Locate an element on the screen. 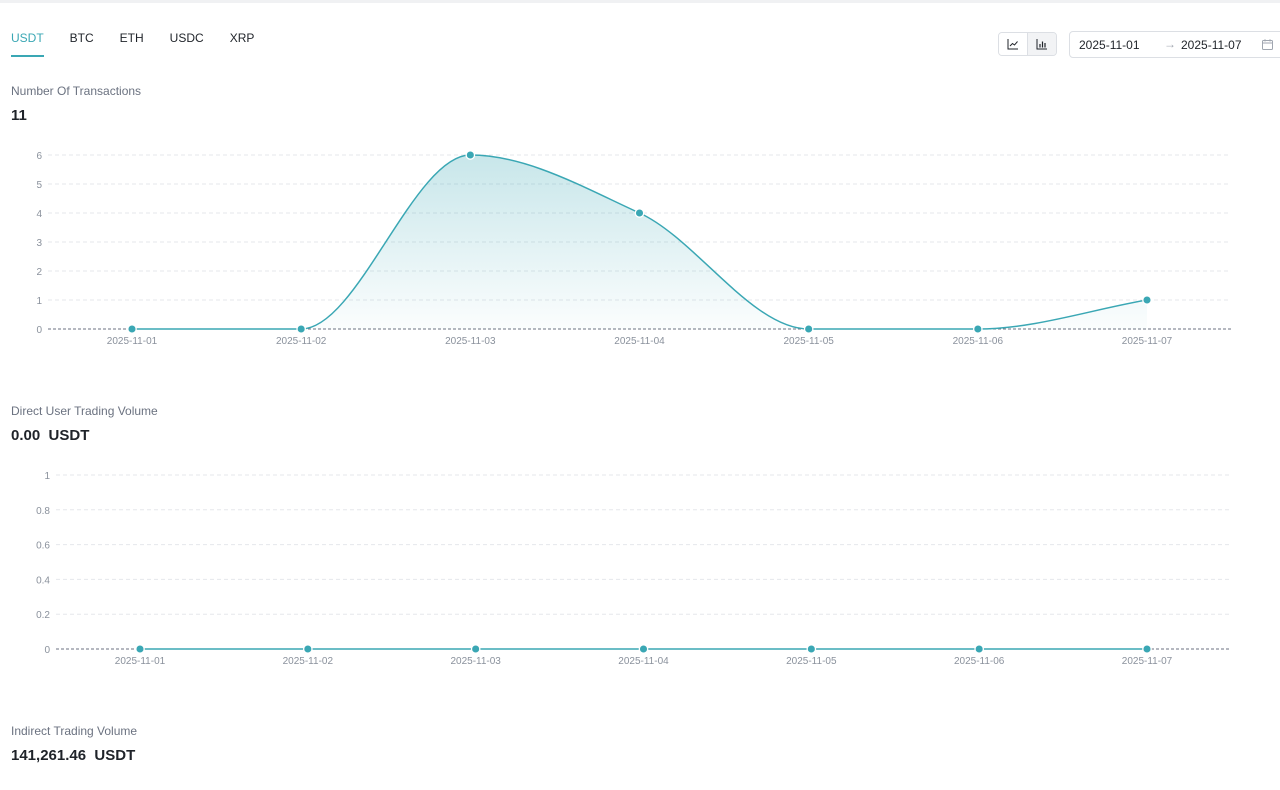 This screenshot has height=790, width=1280. direct-volume-title: Direct User Trading Volume is located at coordinates (84, 411).